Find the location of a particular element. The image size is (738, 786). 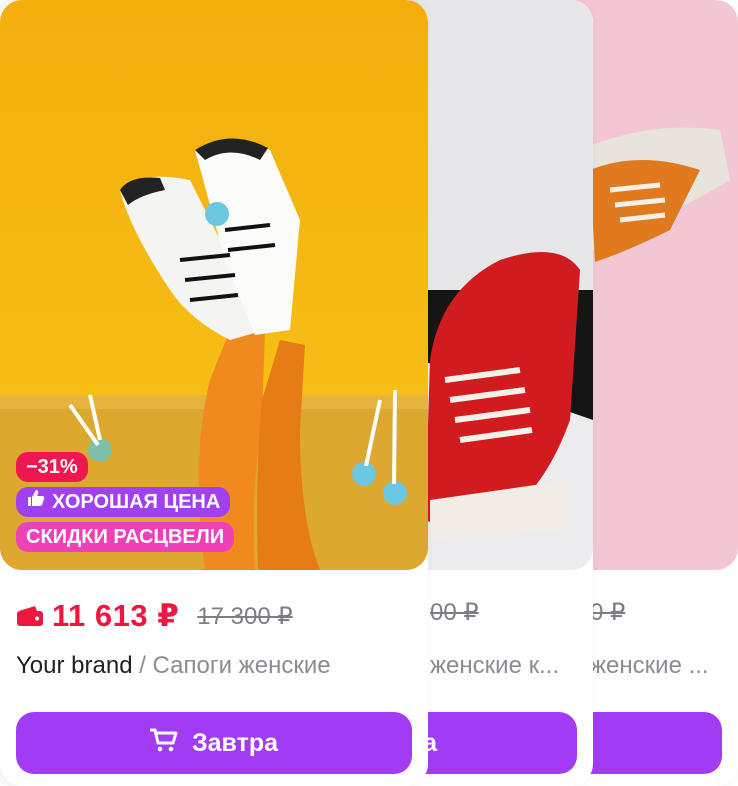

promo-badge: СКИДКИ РАСЦВЕЛИ is located at coordinates (125, 537).